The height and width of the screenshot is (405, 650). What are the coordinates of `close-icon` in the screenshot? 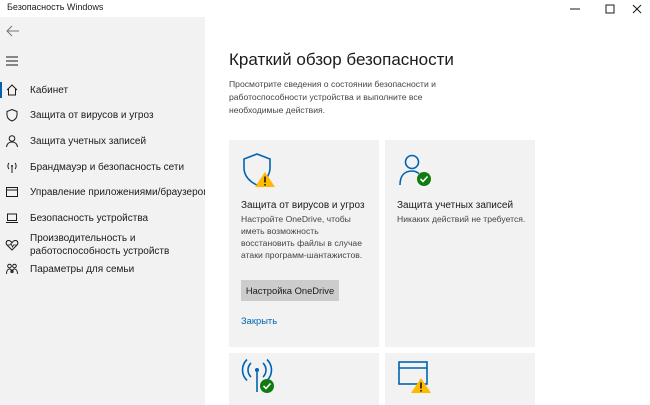 It's located at (637, 8).